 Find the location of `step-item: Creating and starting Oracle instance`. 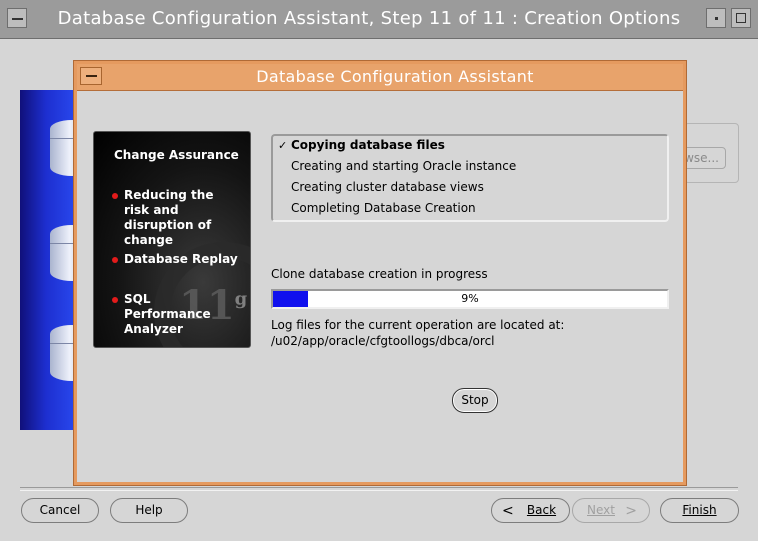

step-item: Creating and starting Oracle instance is located at coordinates (404, 166).